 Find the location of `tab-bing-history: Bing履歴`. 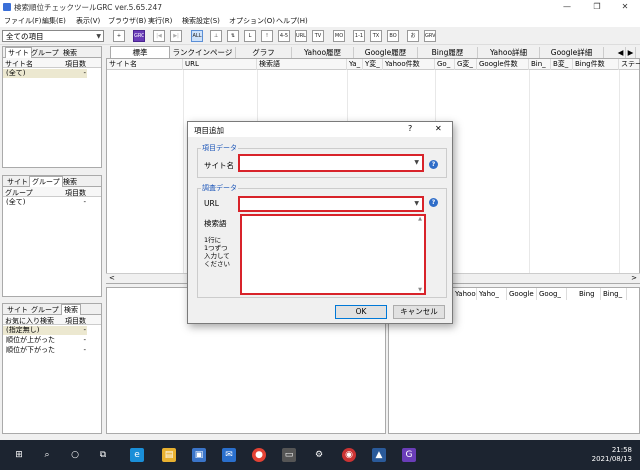

tab-bing-history: Bing履歴 is located at coordinates (448, 52).